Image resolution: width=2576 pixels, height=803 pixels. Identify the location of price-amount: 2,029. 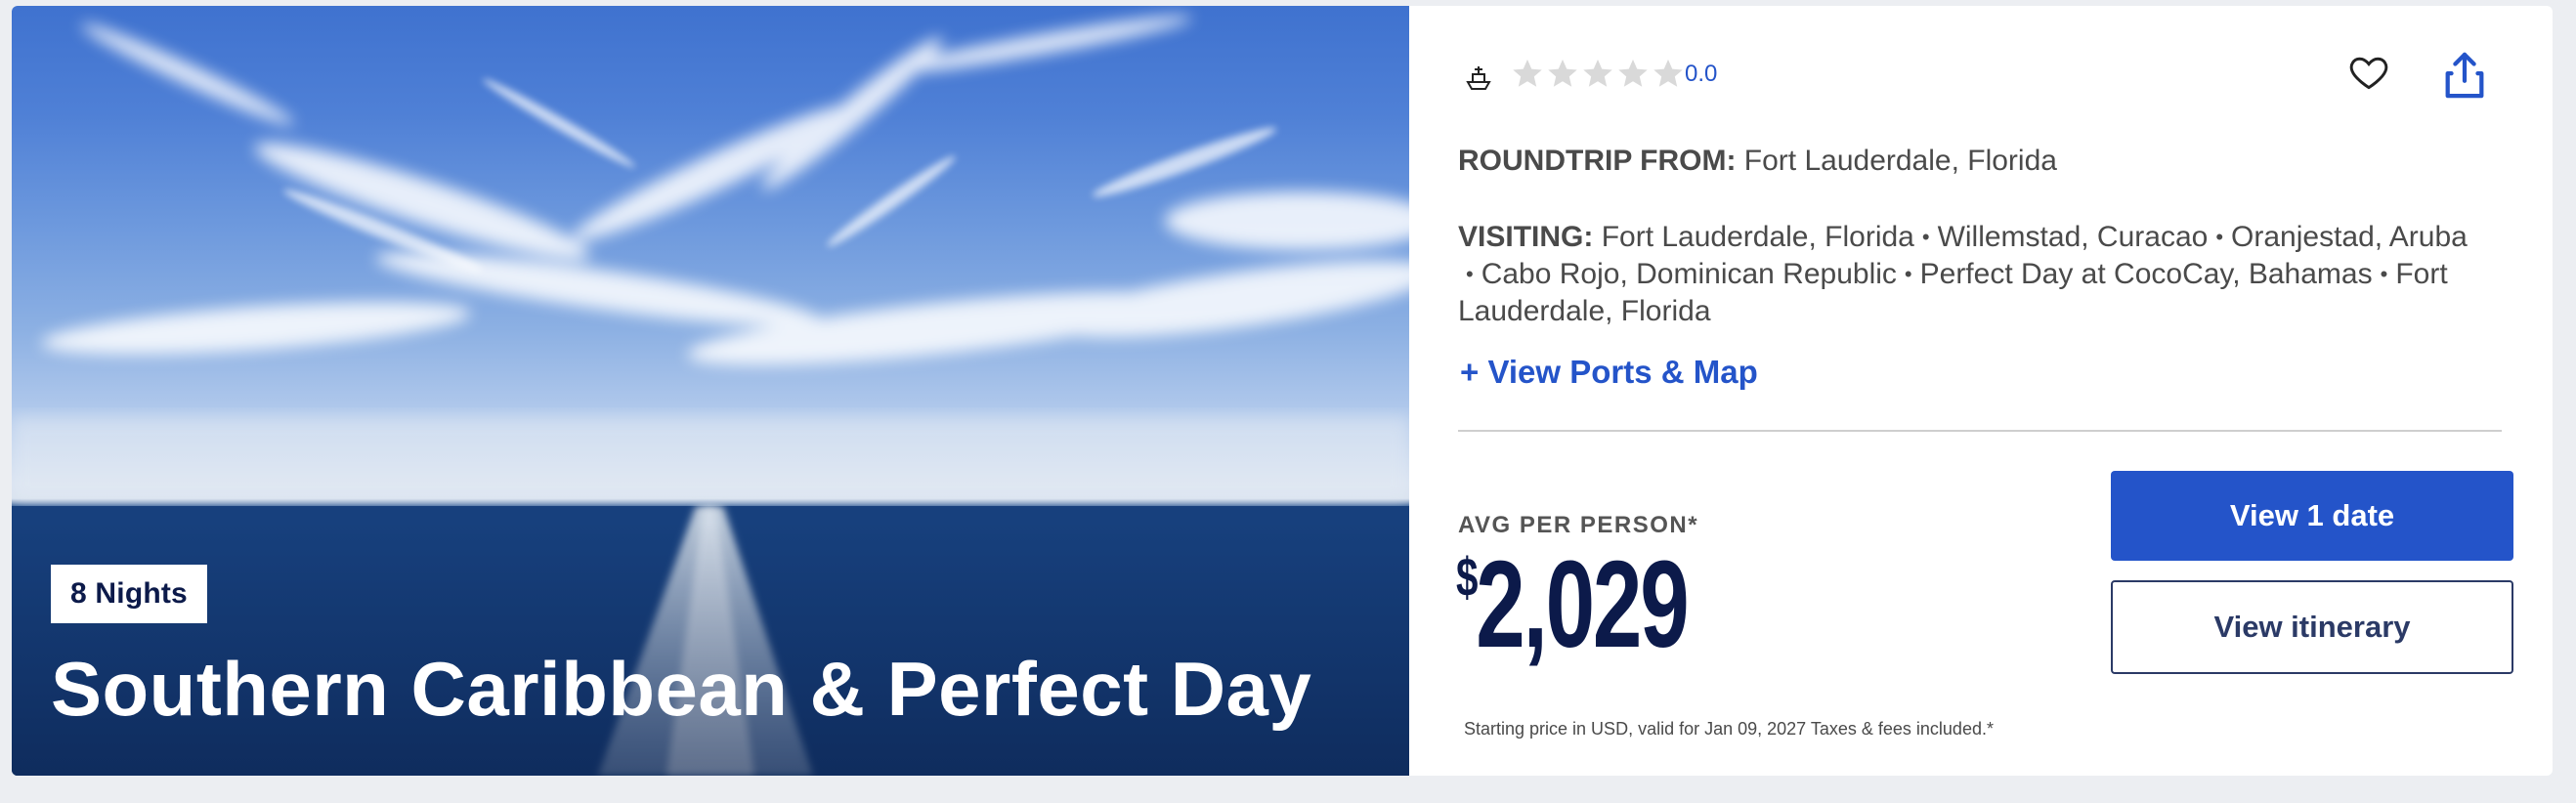
(1583, 604).